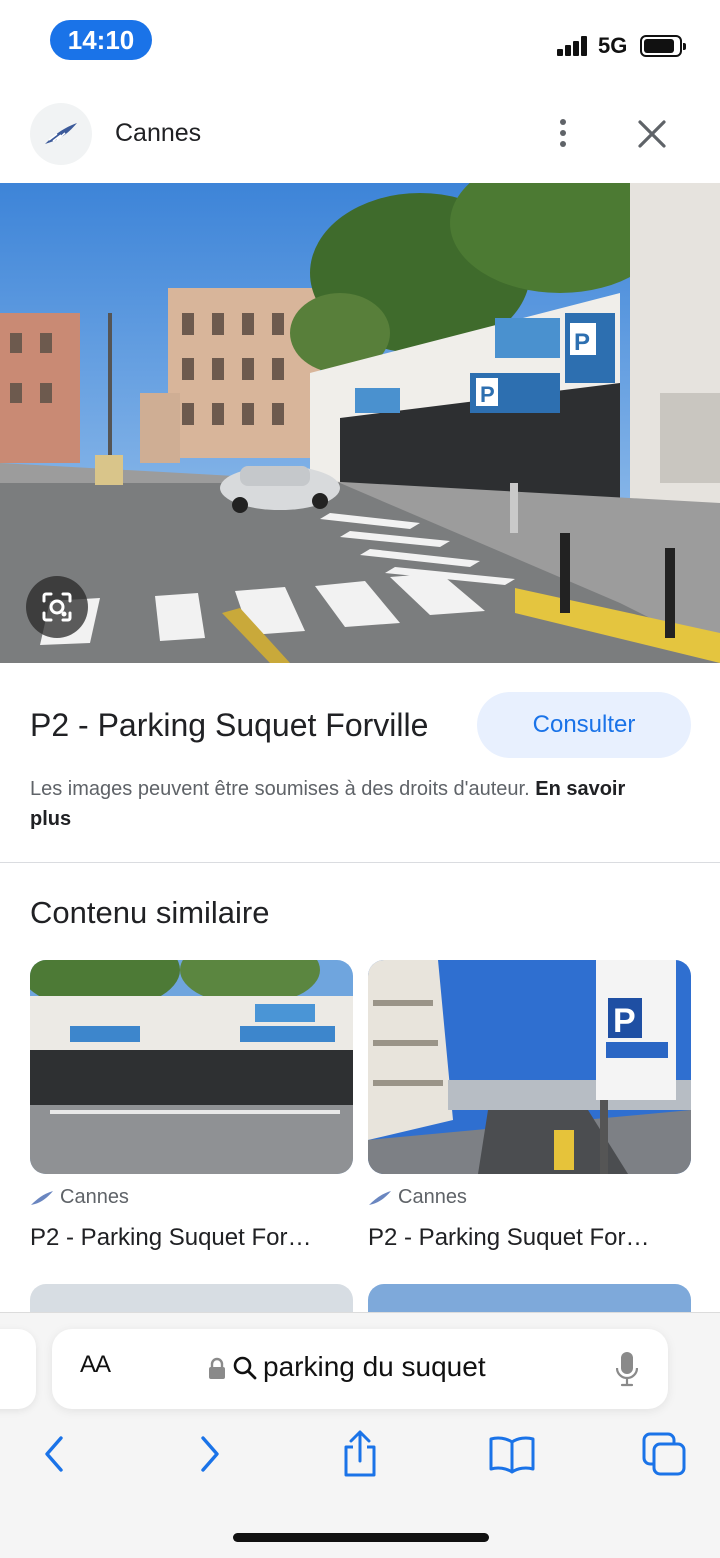 This screenshot has width=720, height=1558. Describe the element at coordinates (361, 1537) in the screenshot. I see `home-indicator` at that location.